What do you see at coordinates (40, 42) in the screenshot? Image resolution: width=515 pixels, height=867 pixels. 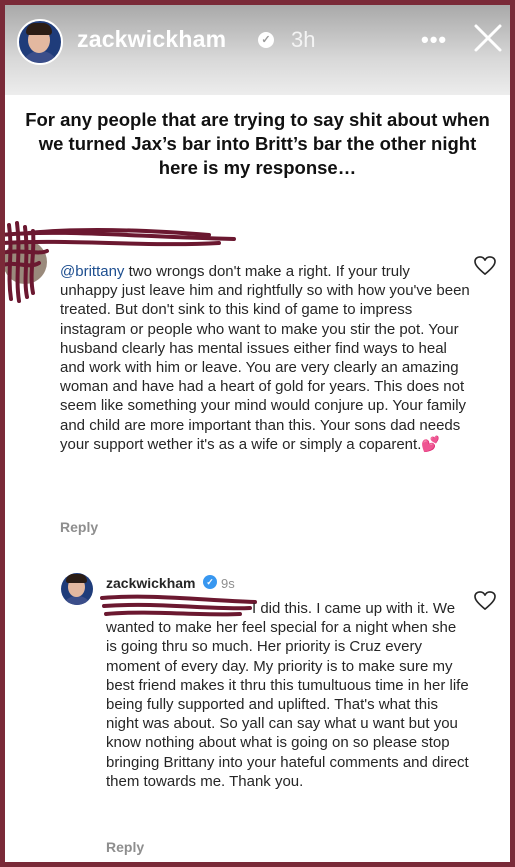 I see `profile-avatar` at bounding box center [40, 42].